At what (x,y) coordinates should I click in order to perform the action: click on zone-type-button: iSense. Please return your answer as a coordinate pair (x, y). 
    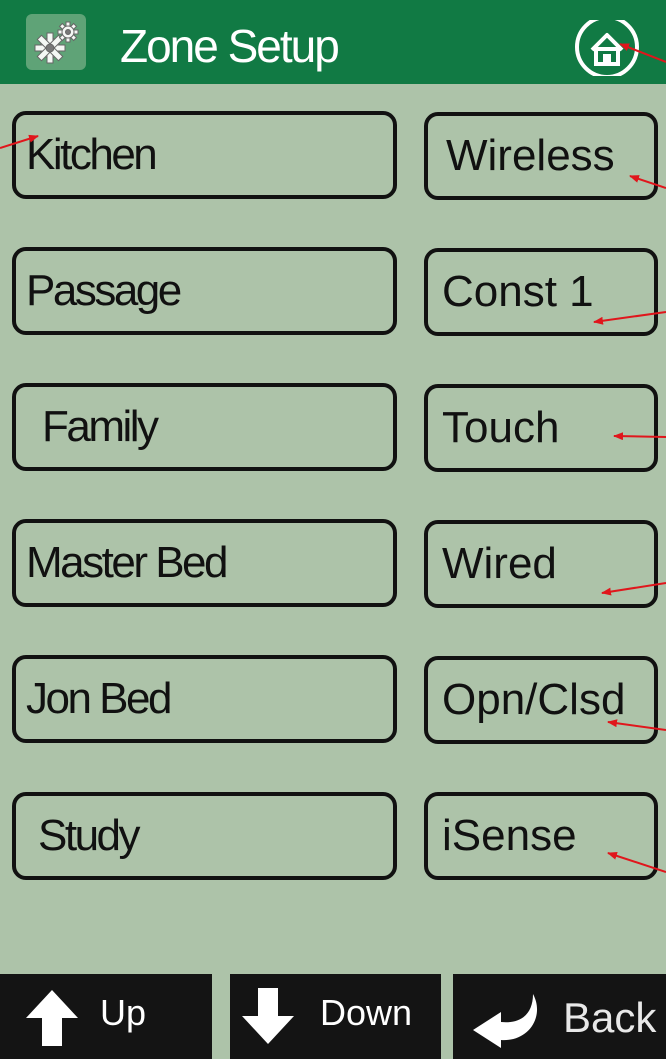
    Looking at the image, I should click on (541, 836).